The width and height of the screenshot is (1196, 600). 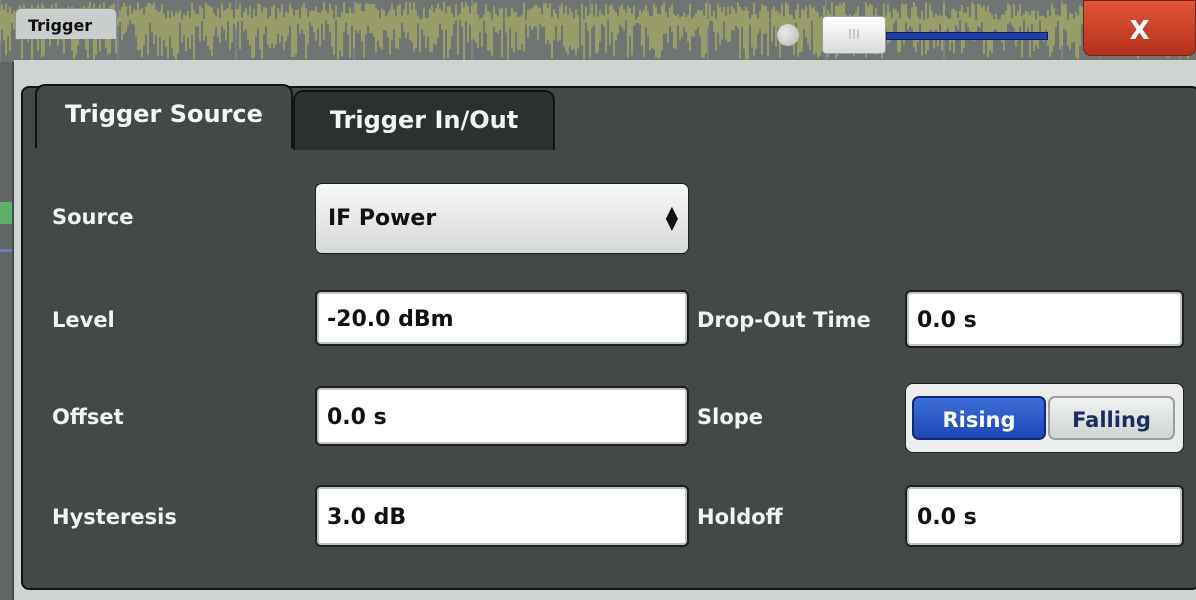 I want to click on dropout-time-input: 0.0 s, so click(x=1044, y=319).